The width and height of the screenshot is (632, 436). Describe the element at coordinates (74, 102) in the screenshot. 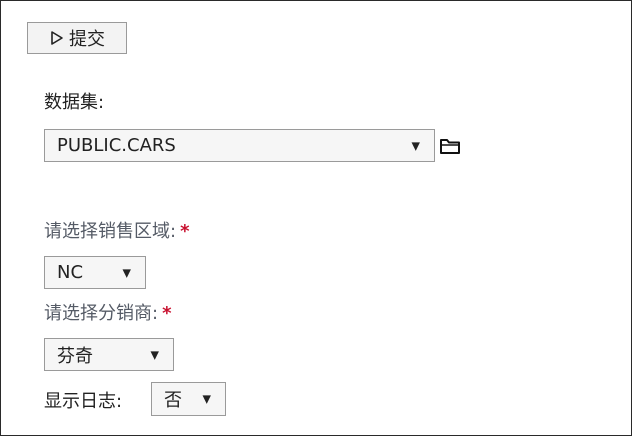

I see `dataset-label: 数据集:` at that location.